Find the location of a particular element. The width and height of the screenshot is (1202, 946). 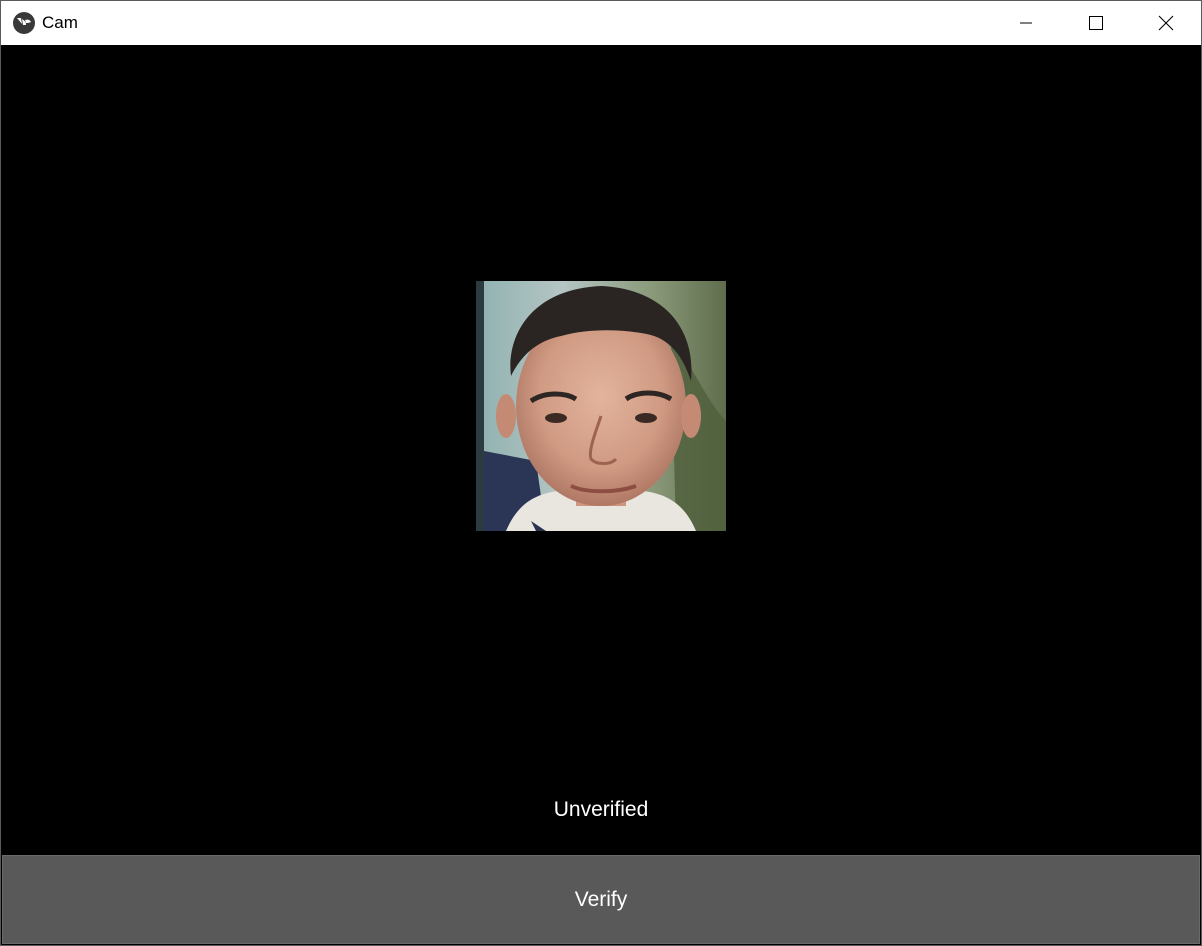

maximize-icon is located at coordinates (1096, 23).